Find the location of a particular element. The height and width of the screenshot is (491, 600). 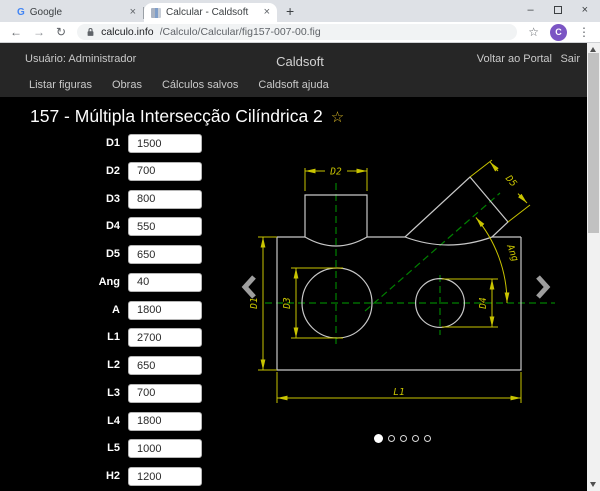

tab-caldsoft-active: Calcular - Caldsoft × is located at coordinates (210, 12).